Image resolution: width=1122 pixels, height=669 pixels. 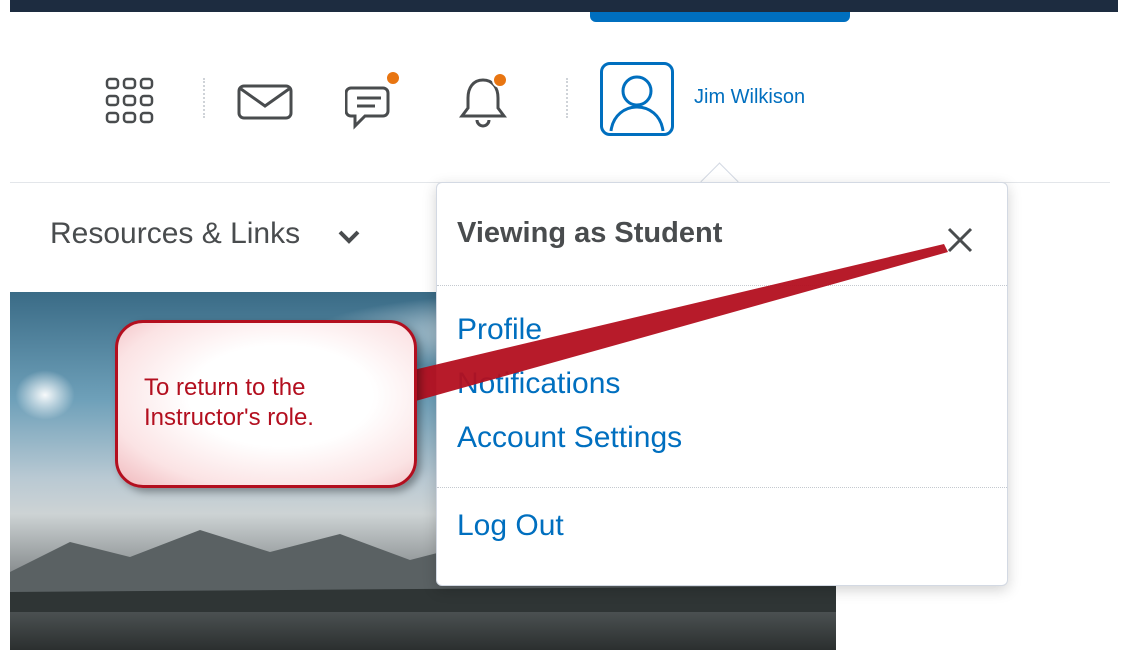 I want to click on callout-text: To return to the Instructor's role., so click(x=274, y=403).